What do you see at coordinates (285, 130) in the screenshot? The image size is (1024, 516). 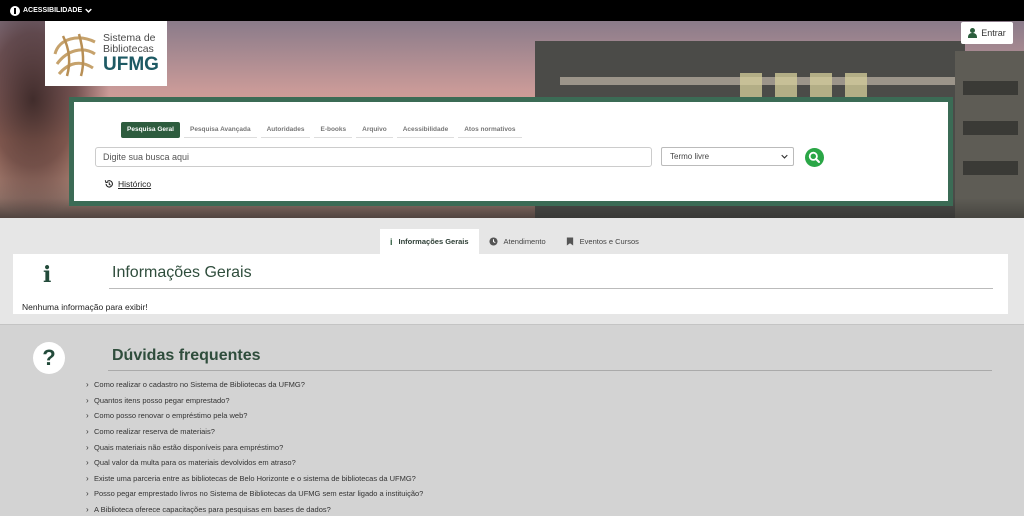 I see `tab-autoridades: Autoridades` at bounding box center [285, 130].